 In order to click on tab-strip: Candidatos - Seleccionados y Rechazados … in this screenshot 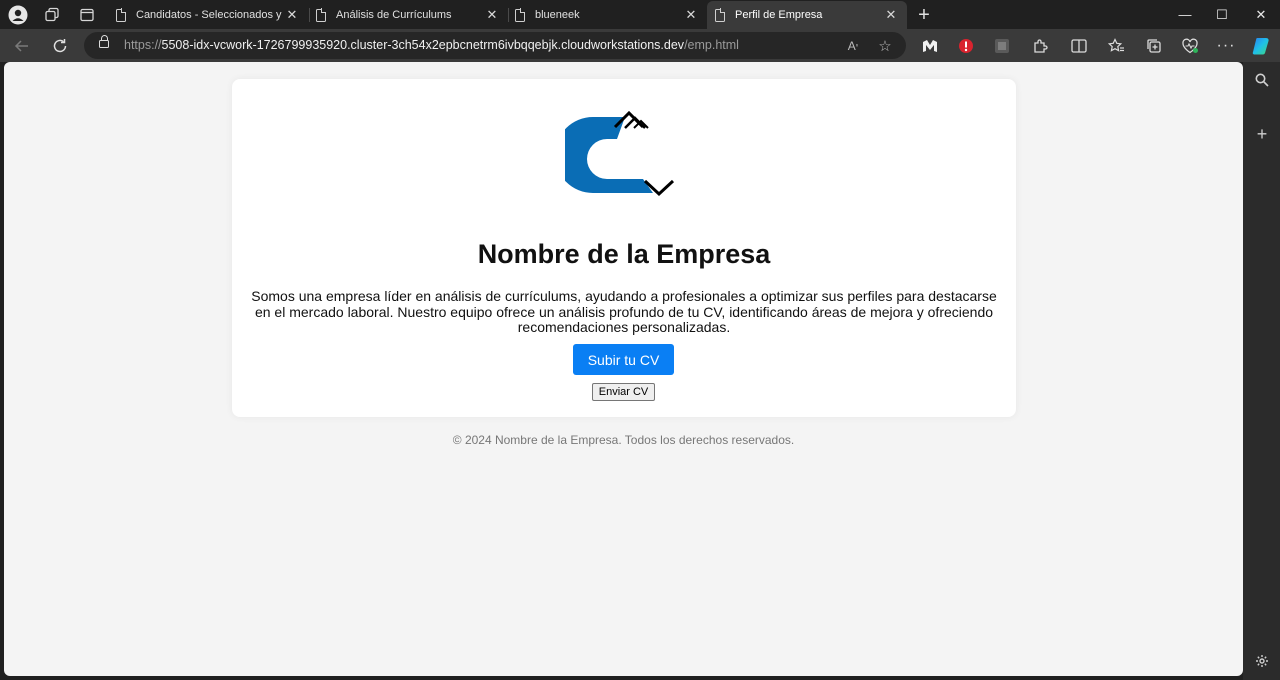, I will do `click(640, 14)`.